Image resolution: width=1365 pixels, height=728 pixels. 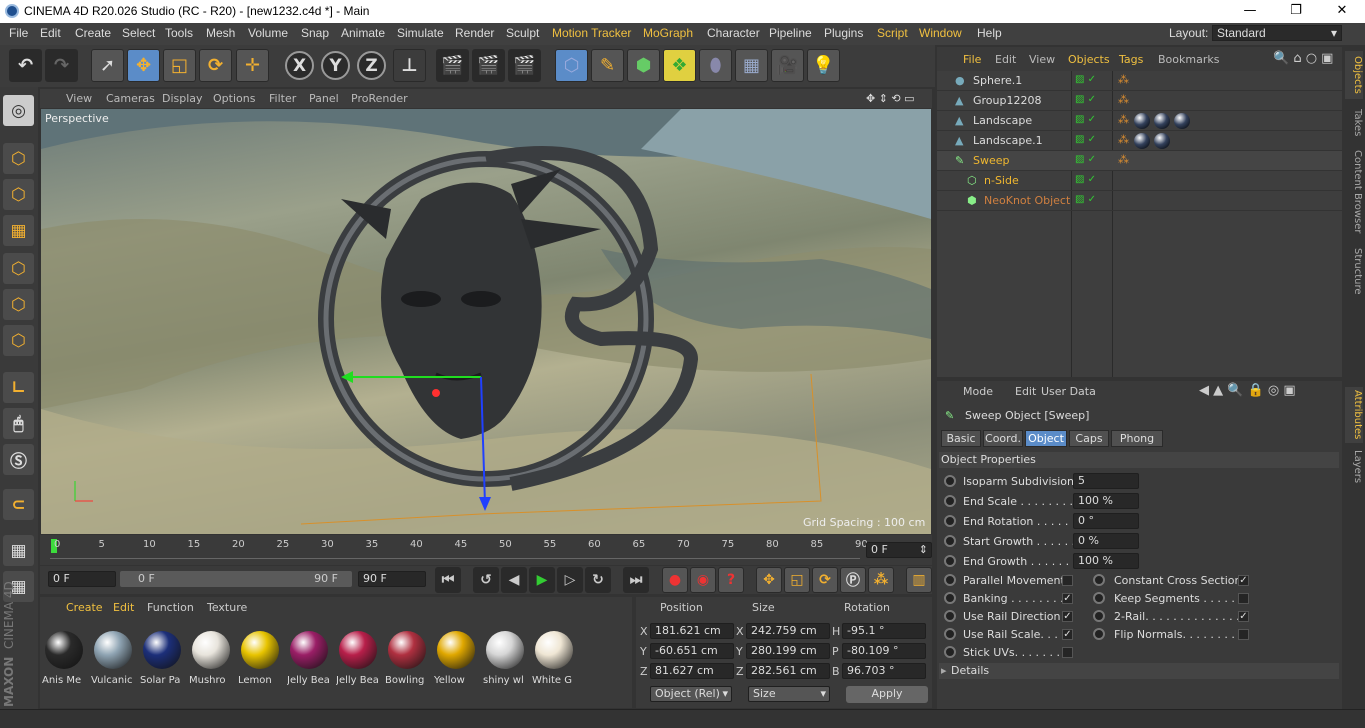 What do you see at coordinates (436, 393) in the screenshot?
I see `gizmo-x-handle` at bounding box center [436, 393].